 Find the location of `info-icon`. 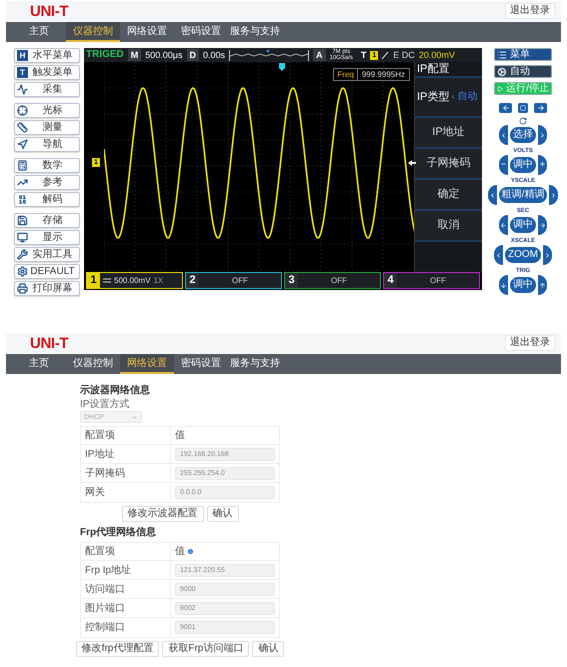

info-icon is located at coordinates (190, 551).